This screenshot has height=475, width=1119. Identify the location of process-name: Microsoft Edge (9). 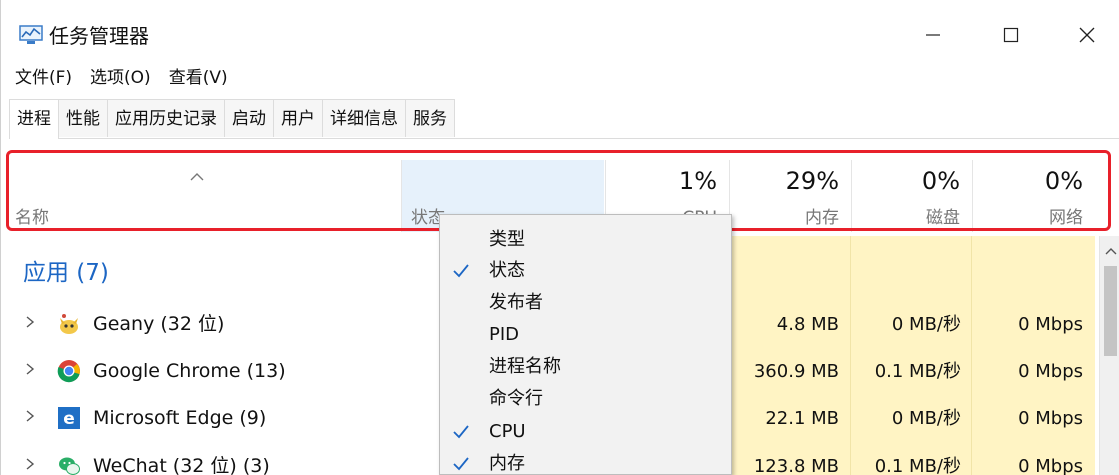
(180, 418).